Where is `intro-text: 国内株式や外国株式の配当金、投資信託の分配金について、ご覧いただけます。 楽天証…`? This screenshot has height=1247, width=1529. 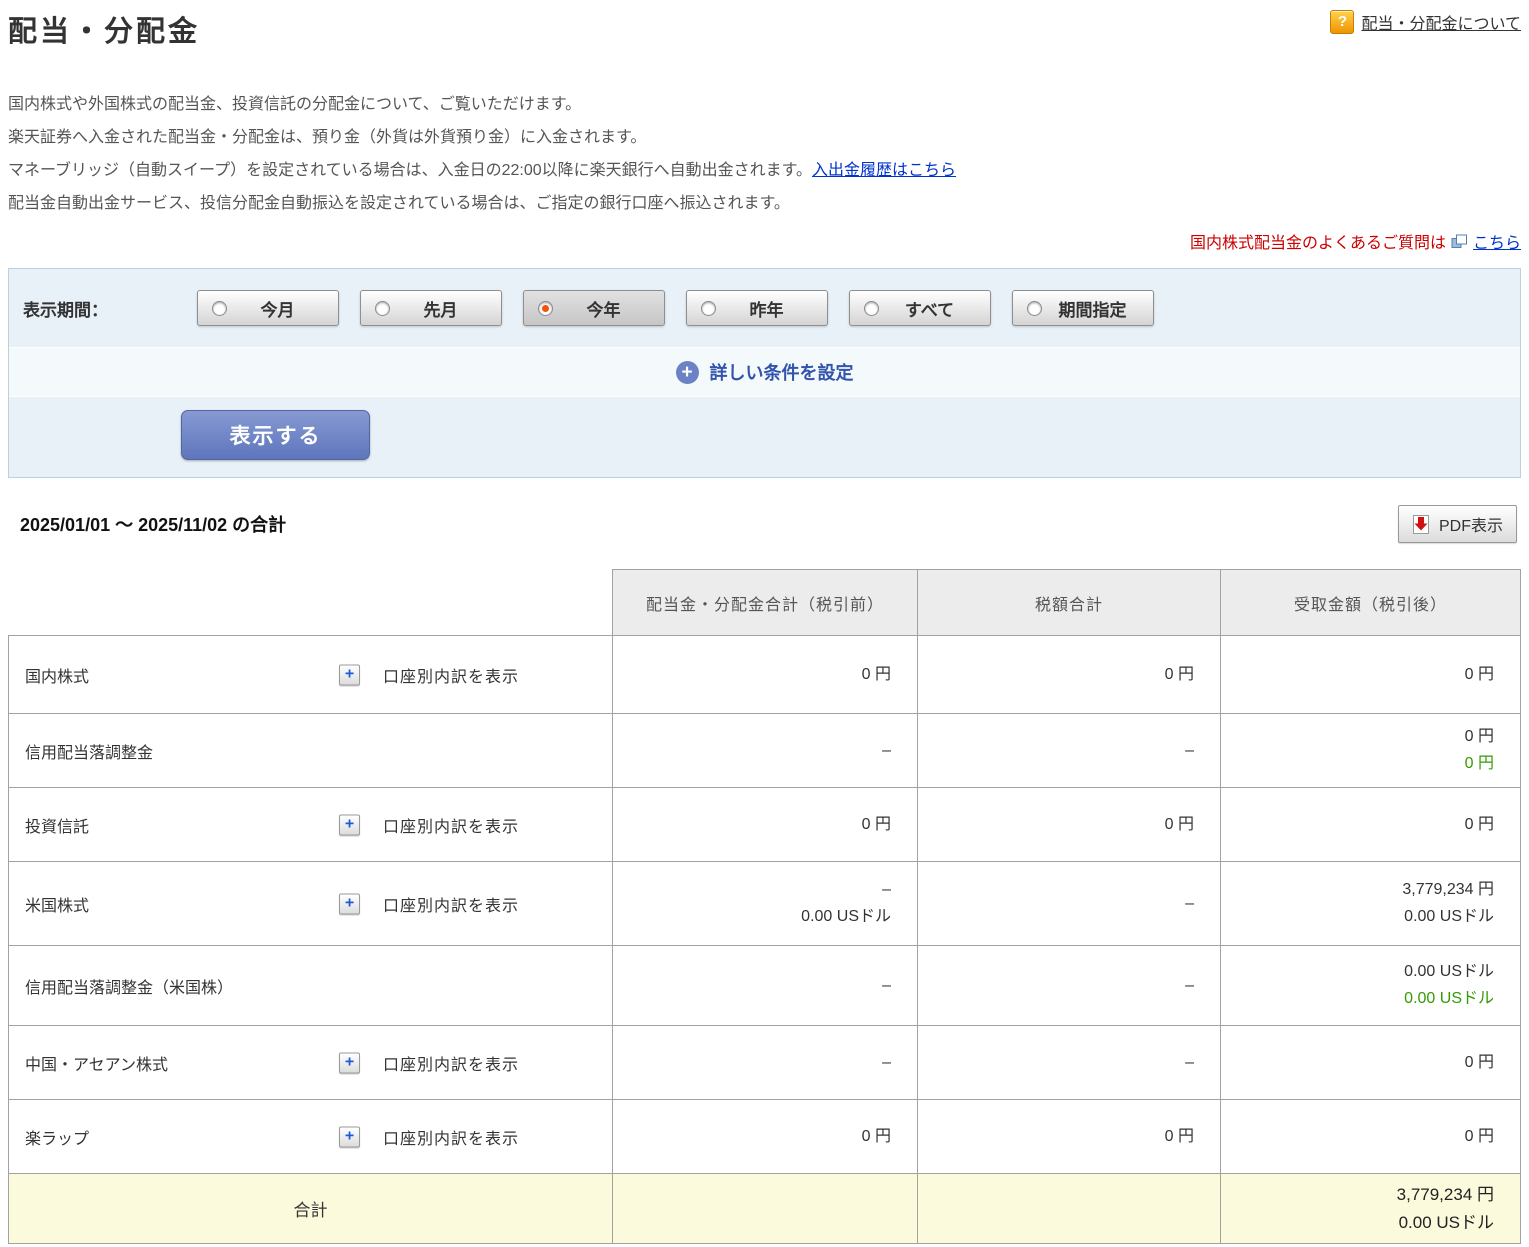
intro-text: 国内株式や外国株式の配当金、投資信託の分配金について、ご覧いただけます。 楽天証… is located at coordinates (764, 154).